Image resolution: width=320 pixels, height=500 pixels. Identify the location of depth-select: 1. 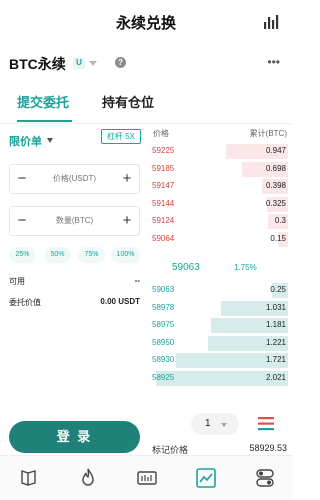
(215, 424).